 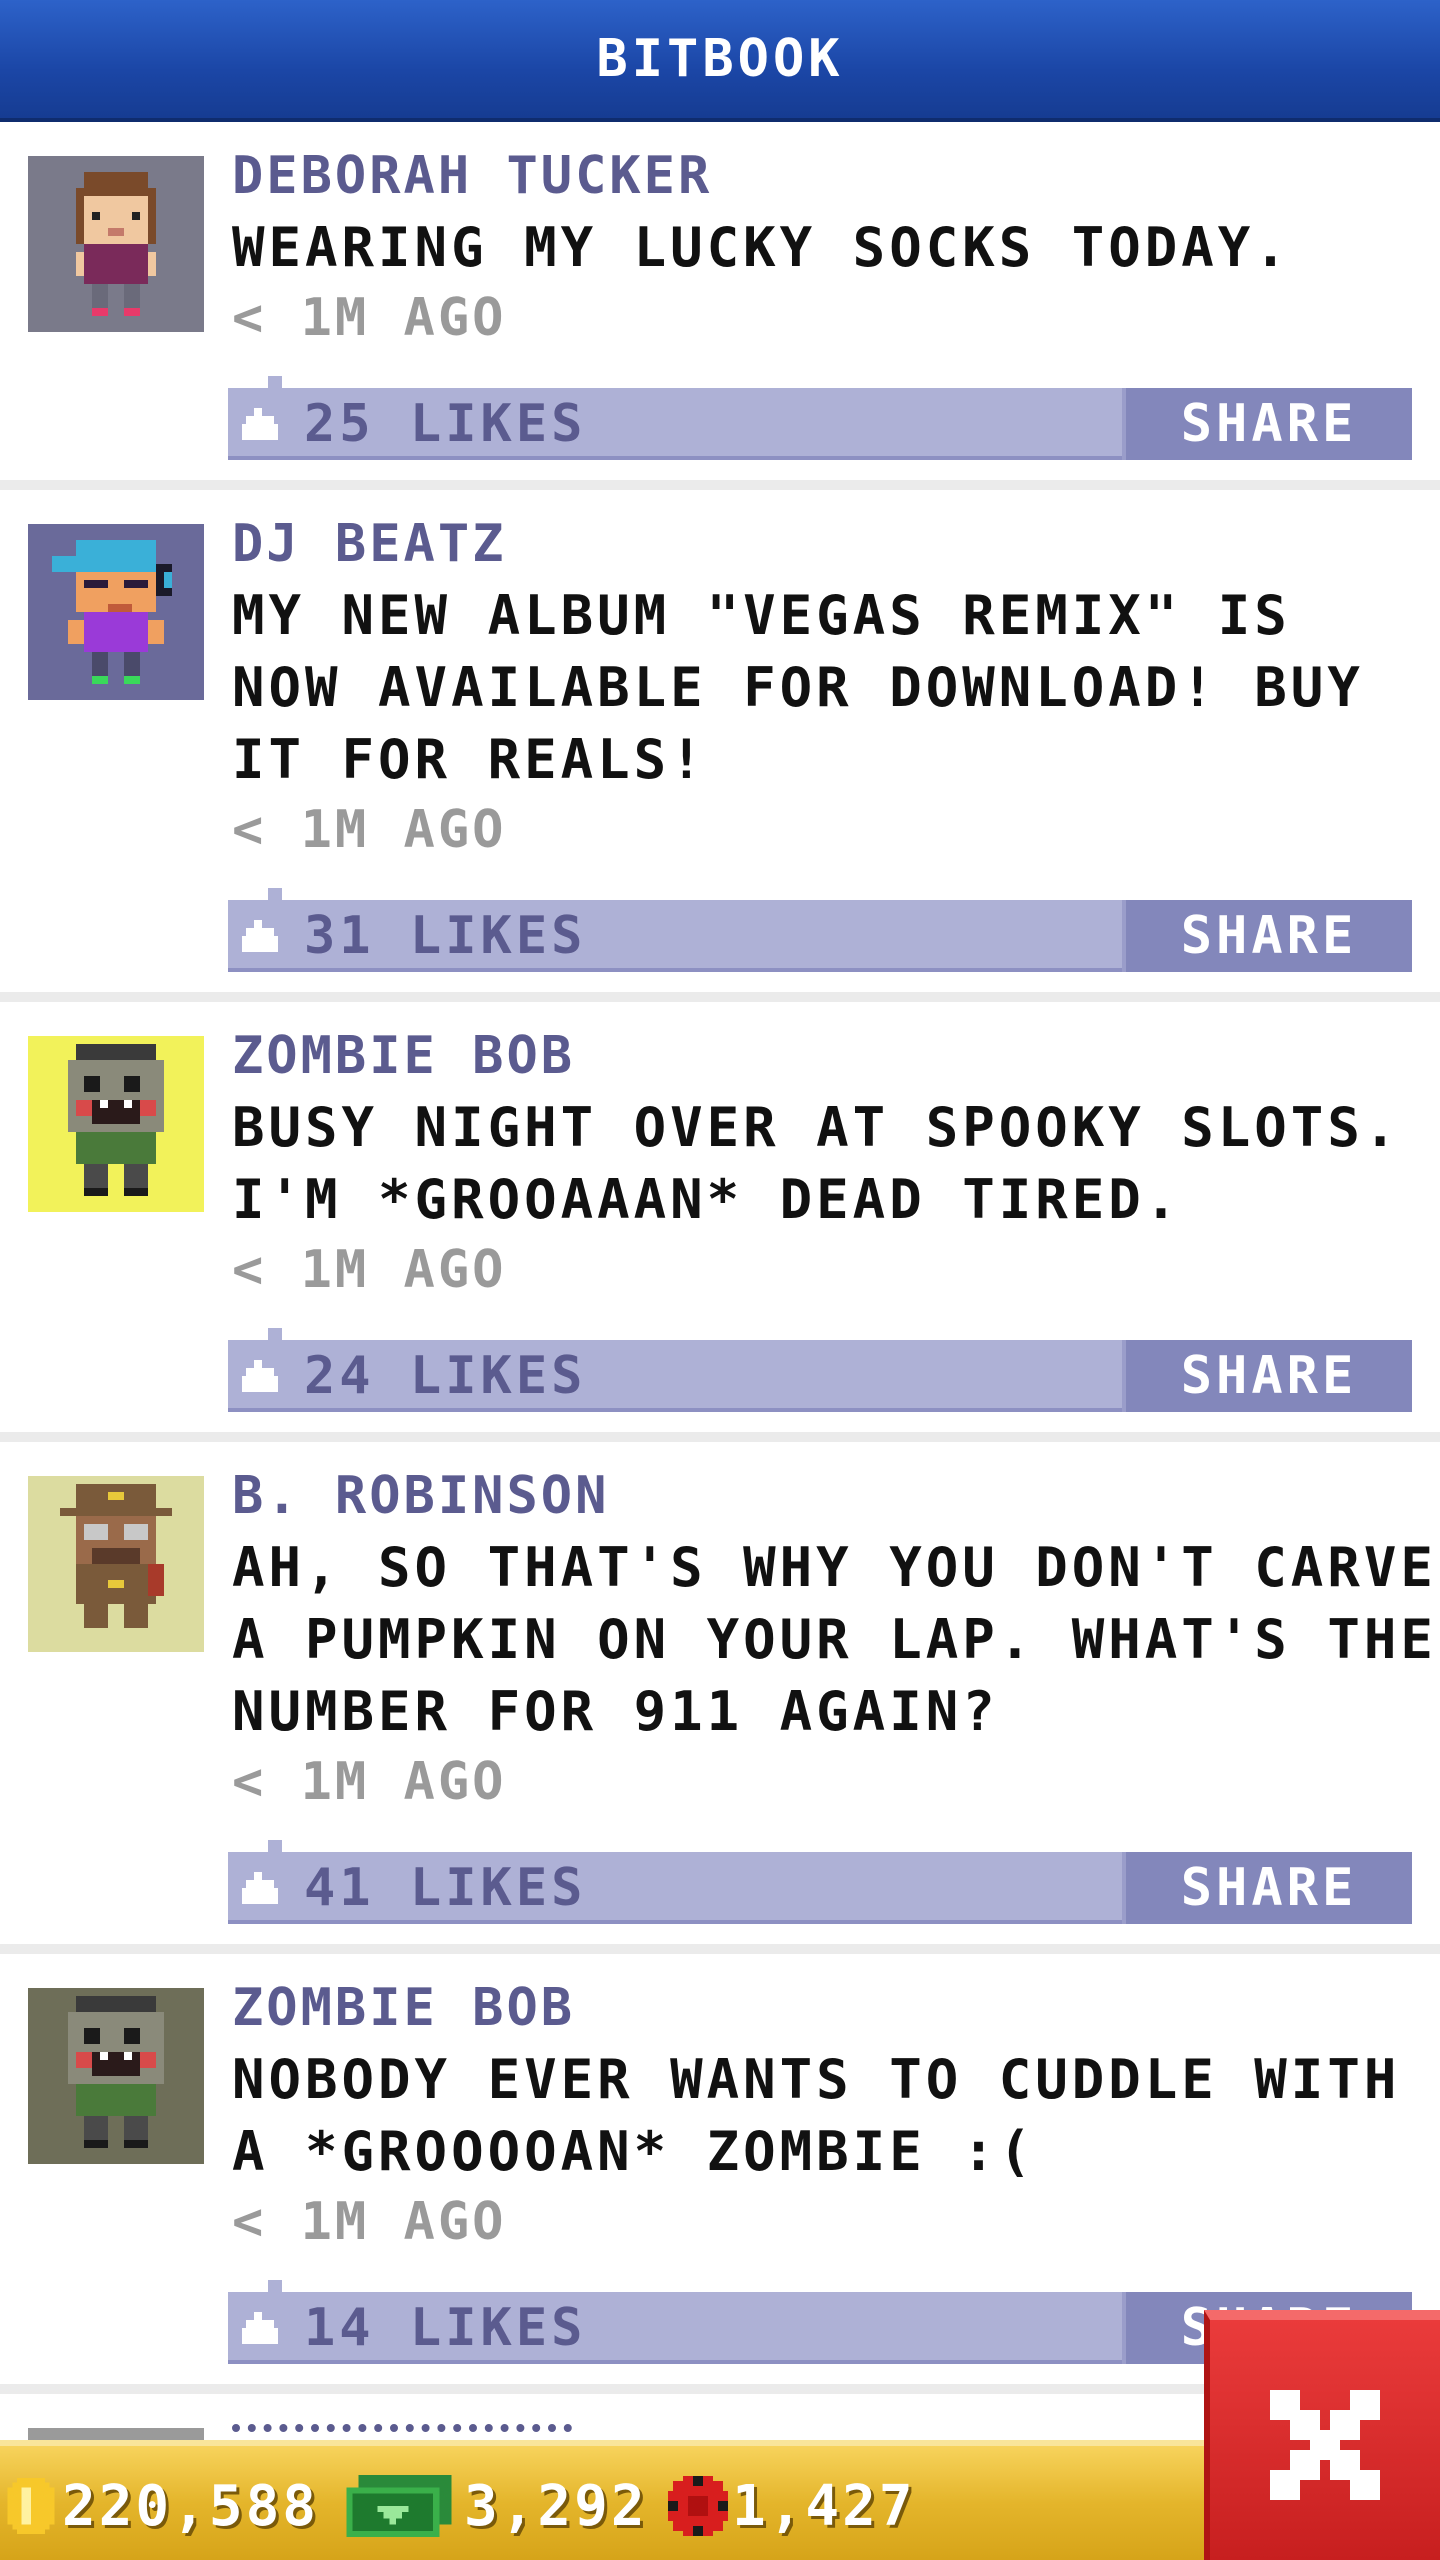 What do you see at coordinates (402, 2432) in the screenshot?
I see `post-author-partial` at bounding box center [402, 2432].